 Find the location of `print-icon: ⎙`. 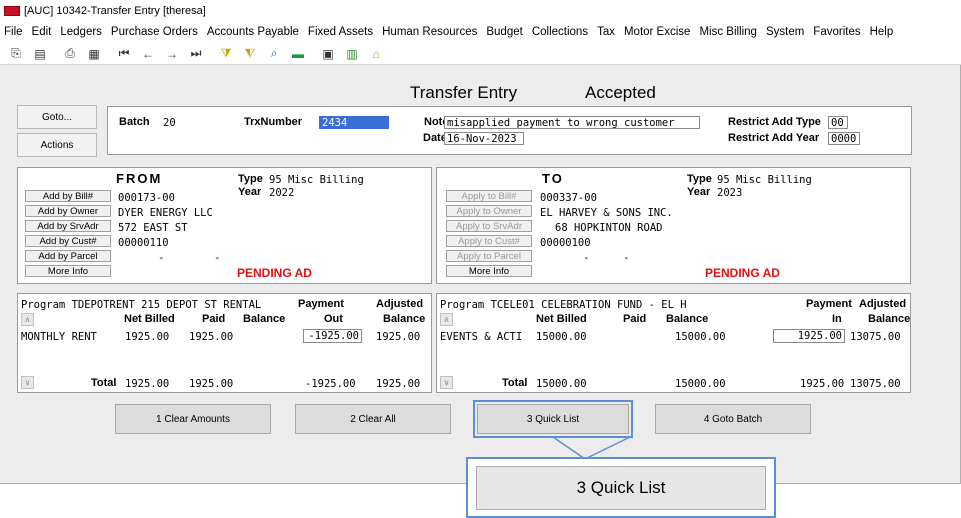

print-icon: ⎙ is located at coordinates (70, 54).